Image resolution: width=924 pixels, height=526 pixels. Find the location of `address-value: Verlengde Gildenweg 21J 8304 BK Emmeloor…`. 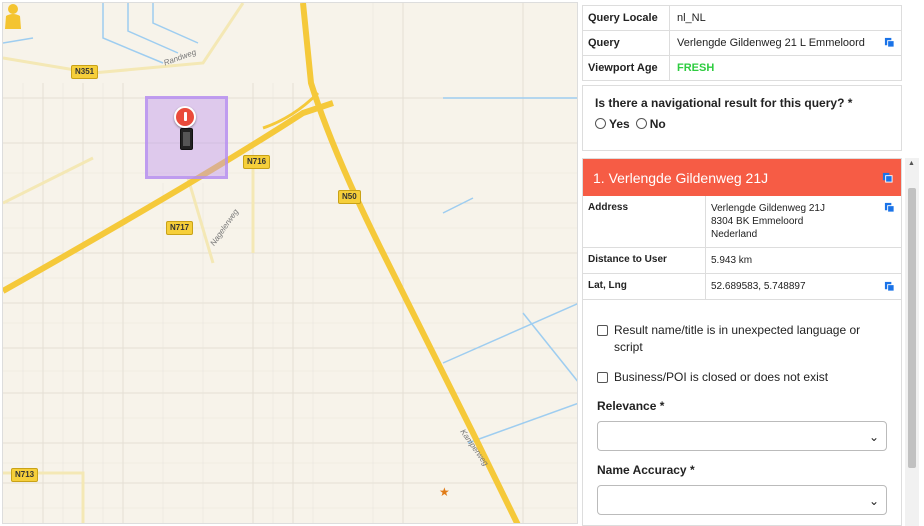

address-value: Verlengde Gildenweg 21J 8304 BK Emmeloor… is located at coordinates (803, 221).